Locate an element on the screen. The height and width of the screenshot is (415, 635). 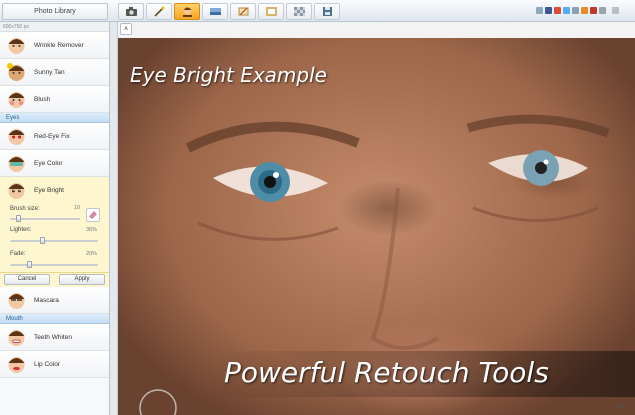
adjust-tool-button is located at coordinates (215, 11).